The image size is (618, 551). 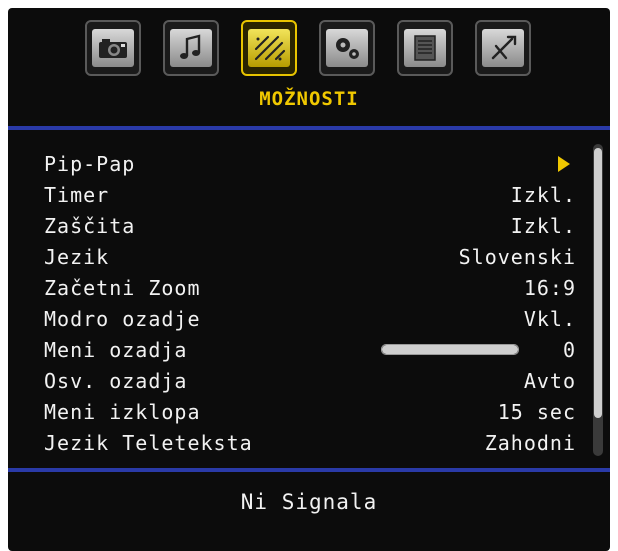 I want to click on menu-item-label: Začetni Zoom, so click(x=122, y=287).